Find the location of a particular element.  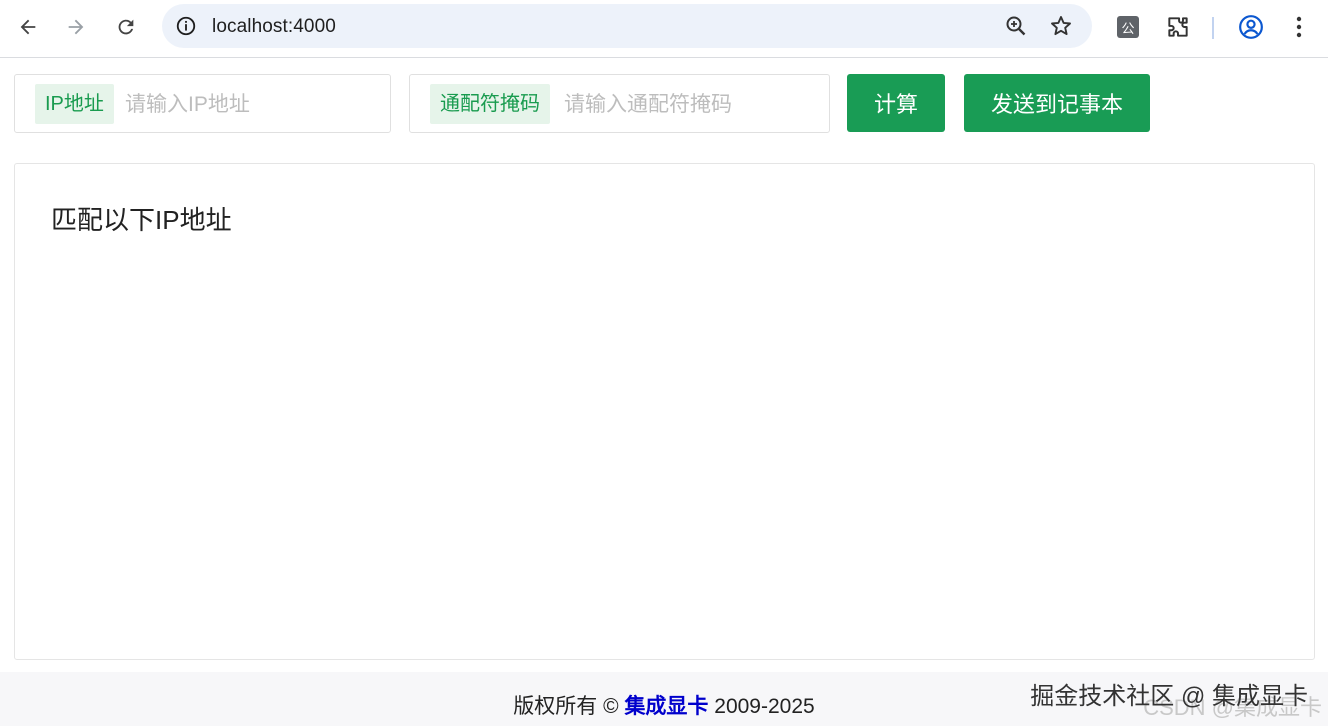

site-info-icon is located at coordinates (186, 26).